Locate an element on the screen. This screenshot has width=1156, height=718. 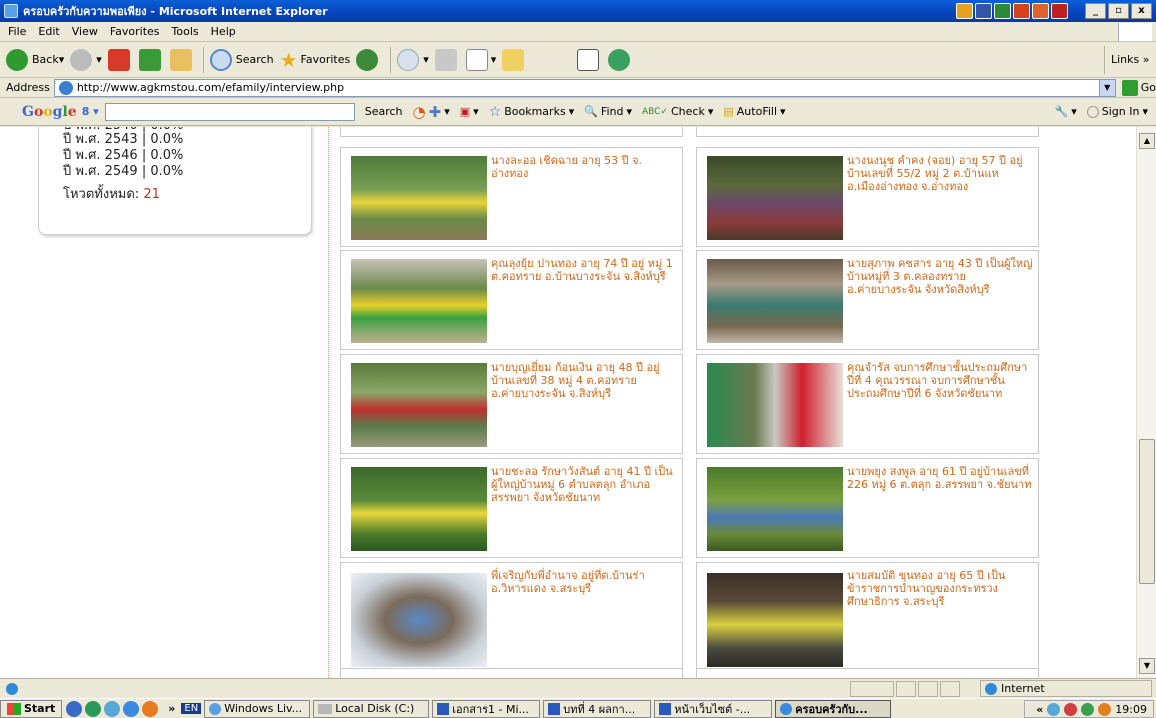
menu-edit: Edit is located at coordinates (48, 31).